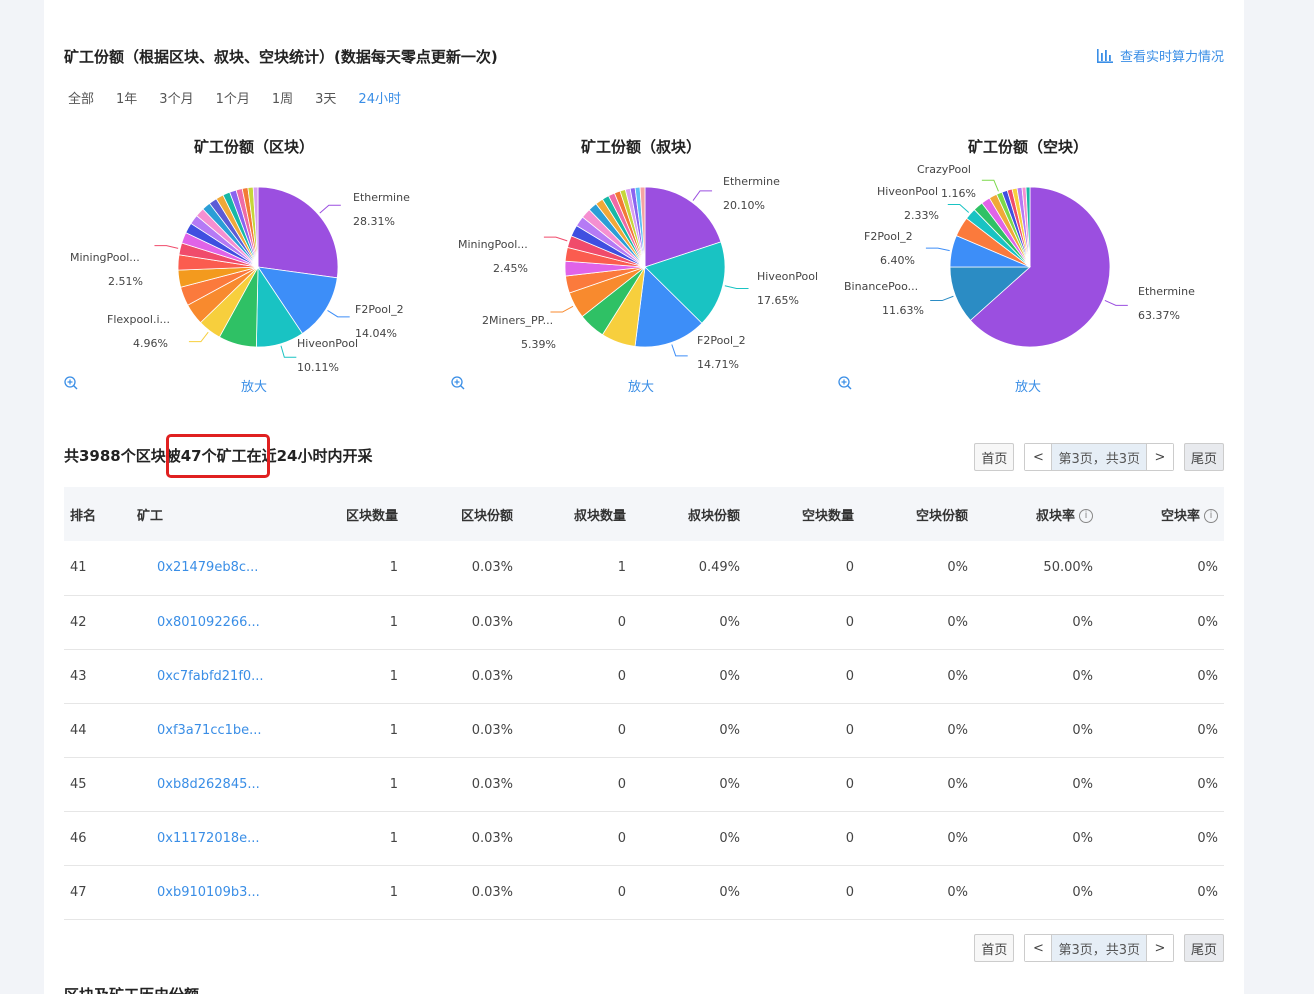  I want to click on cell-uncle-share: 0.49%, so click(719, 568).